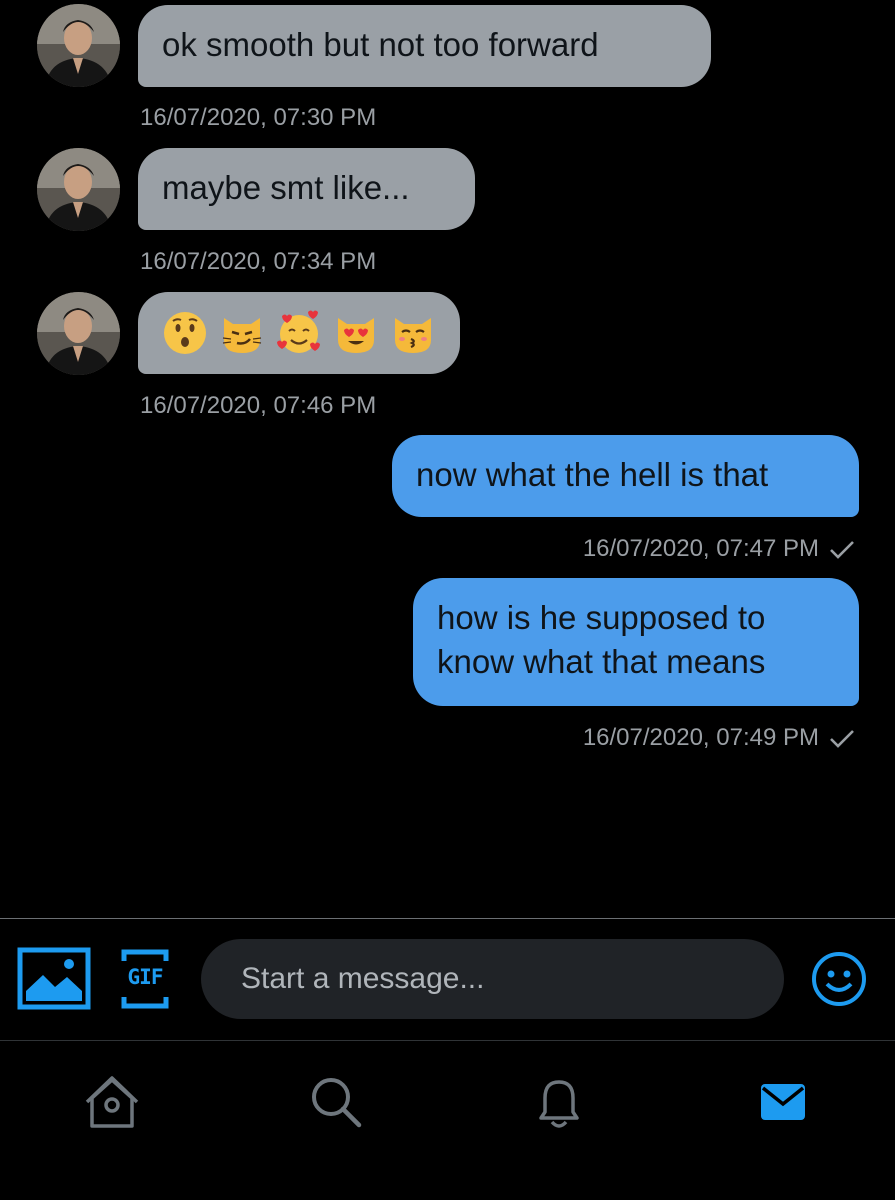 The height and width of the screenshot is (1200, 895). I want to click on message-text-line: know what that means, so click(601, 661).